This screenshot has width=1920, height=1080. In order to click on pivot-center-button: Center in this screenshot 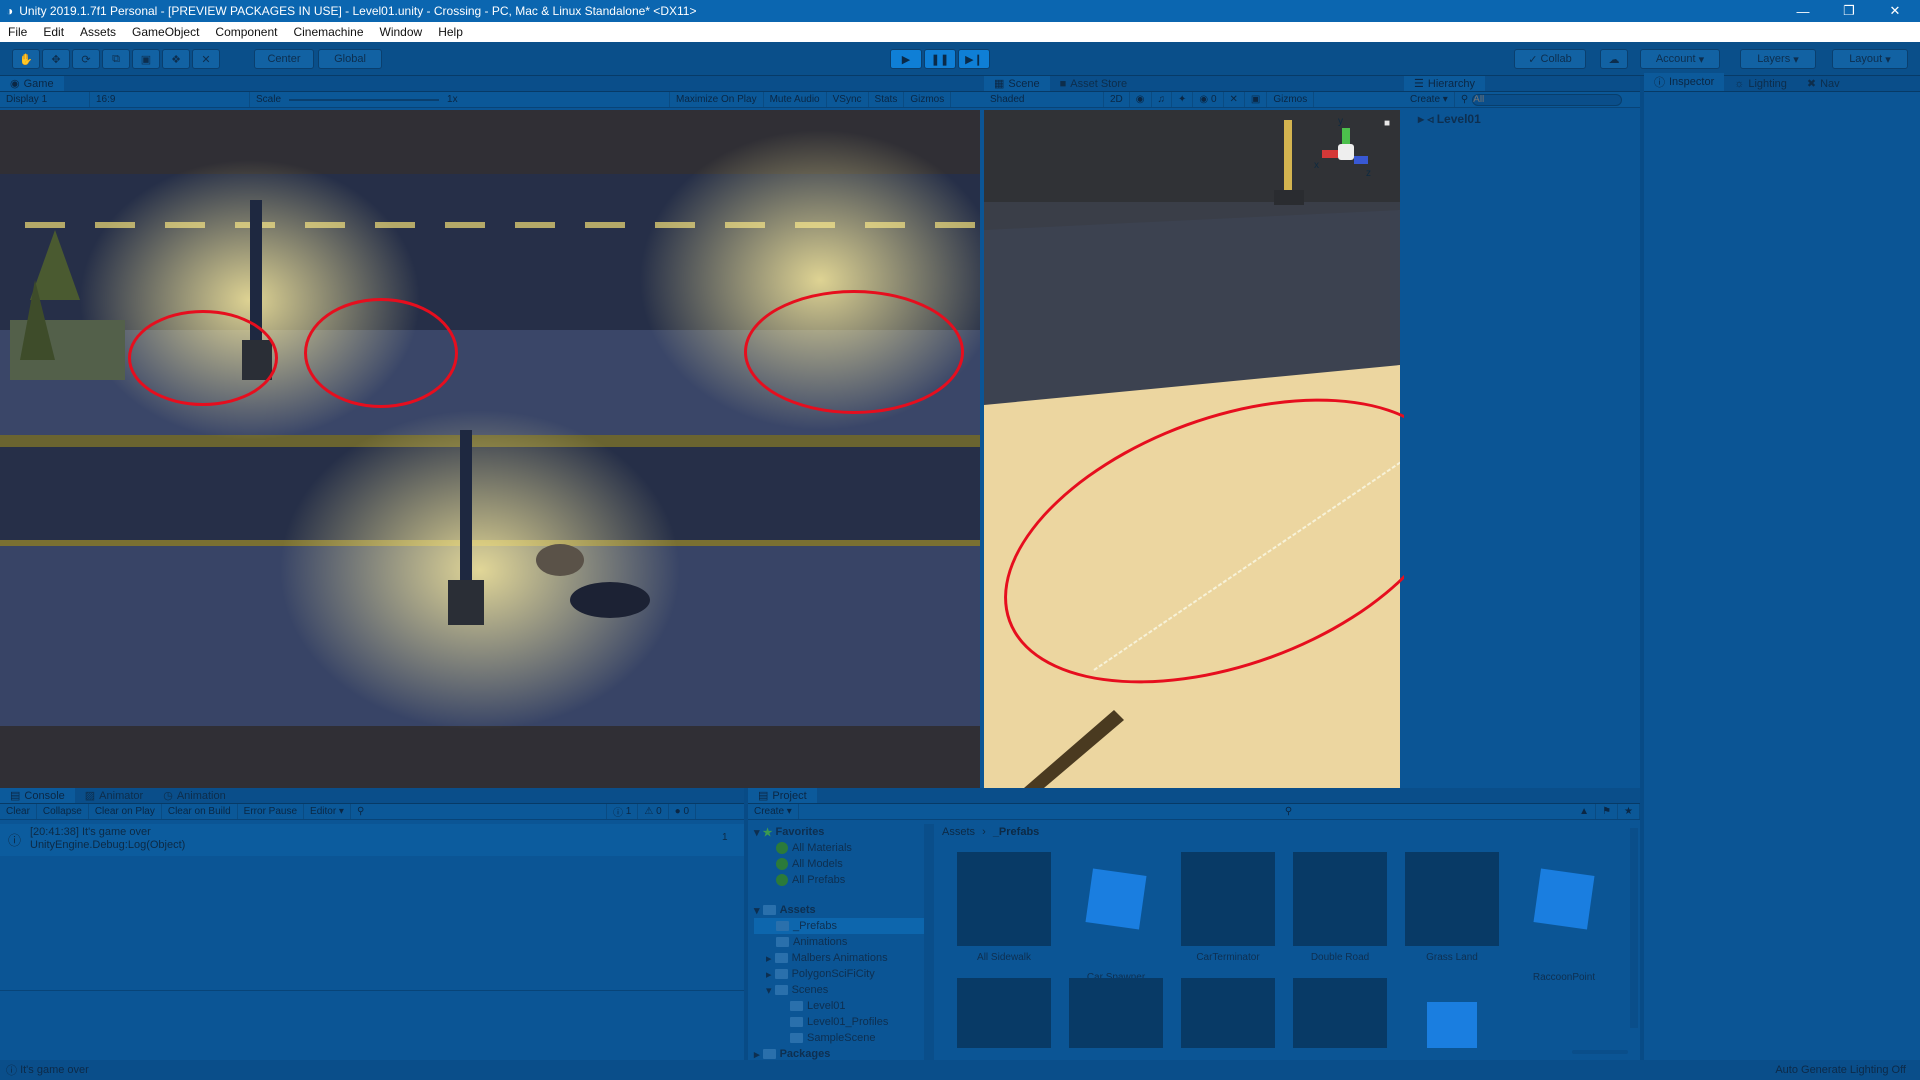, I will do `click(284, 59)`.